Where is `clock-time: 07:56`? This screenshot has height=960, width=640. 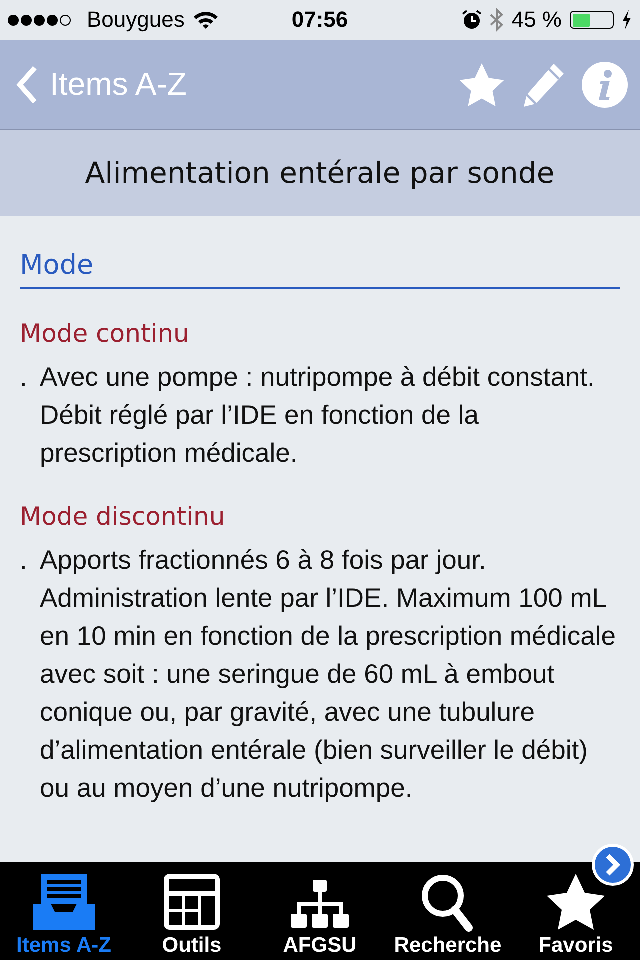
clock-time: 07:56 is located at coordinates (320, 20).